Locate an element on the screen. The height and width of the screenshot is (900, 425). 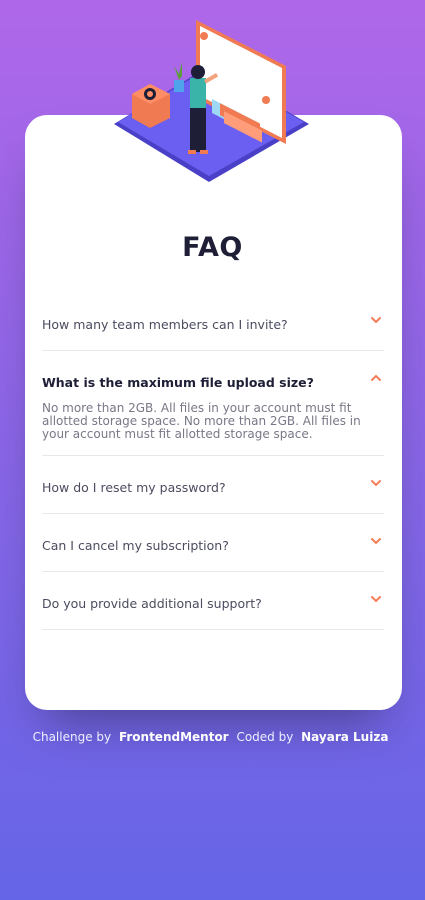
woman-online-illustration is located at coordinates (211, 101).